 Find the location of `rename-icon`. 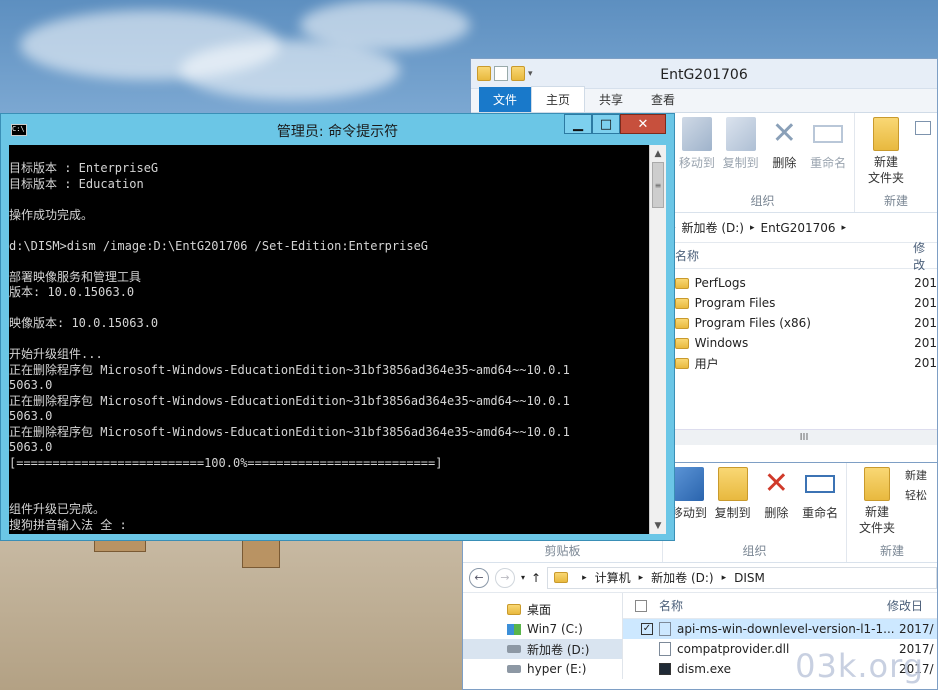

rename-icon is located at coordinates (820, 484).